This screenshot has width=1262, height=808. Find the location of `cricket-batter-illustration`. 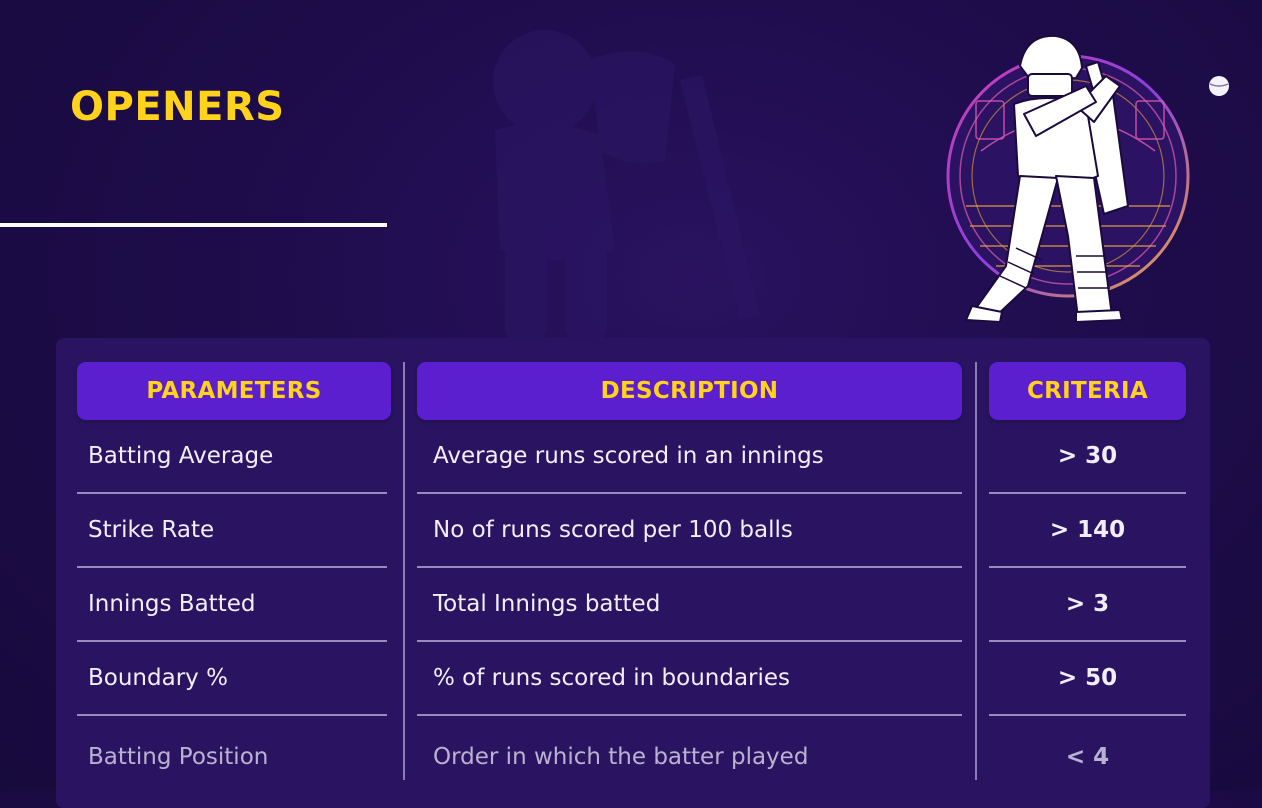

cricket-batter-illustration is located at coordinates (1068, 178).